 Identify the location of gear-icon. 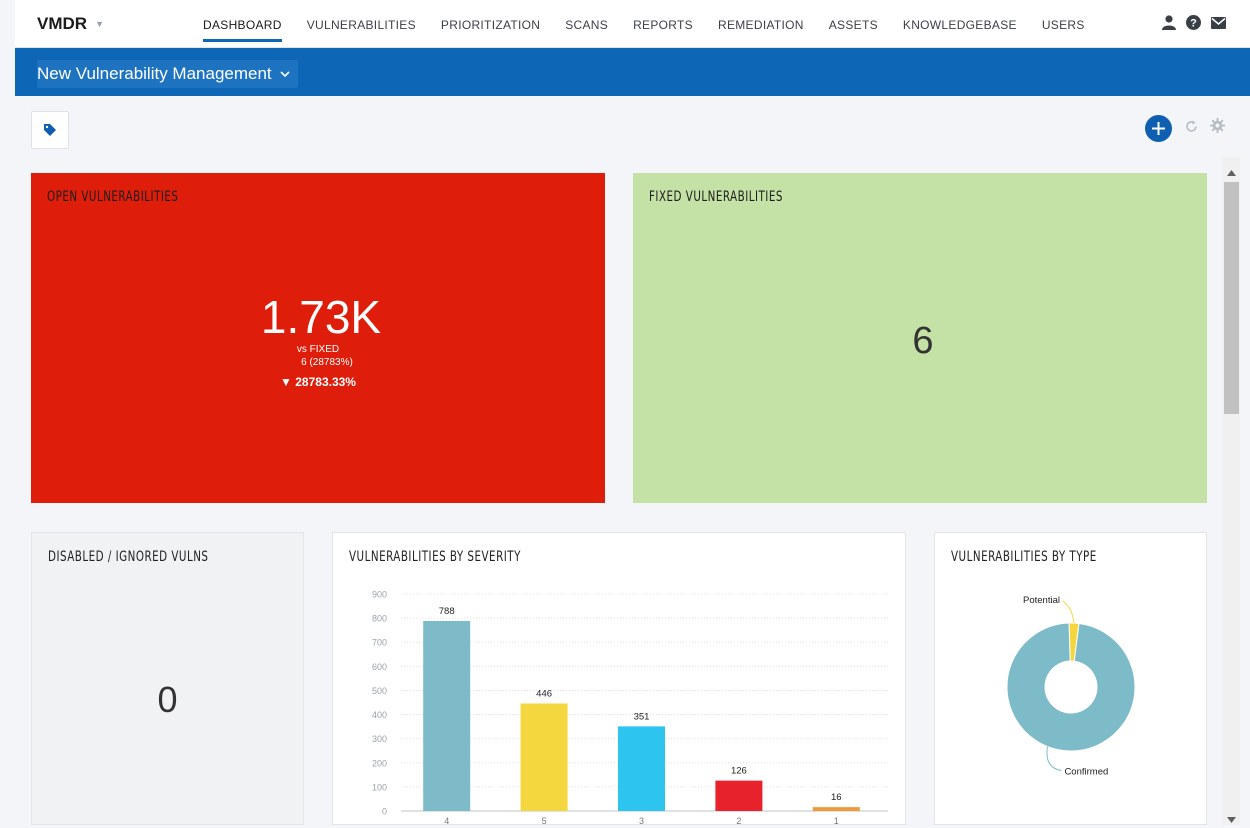
(1217, 128).